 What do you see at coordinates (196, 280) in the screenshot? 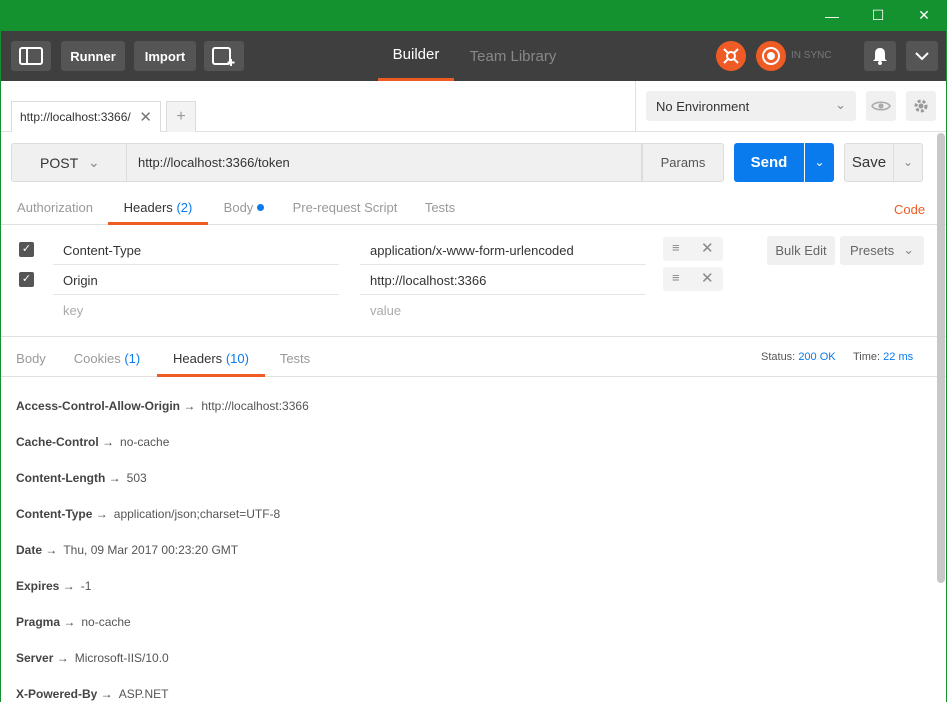
I see `header-key-field: Origin` at bounding box center [196, 280].